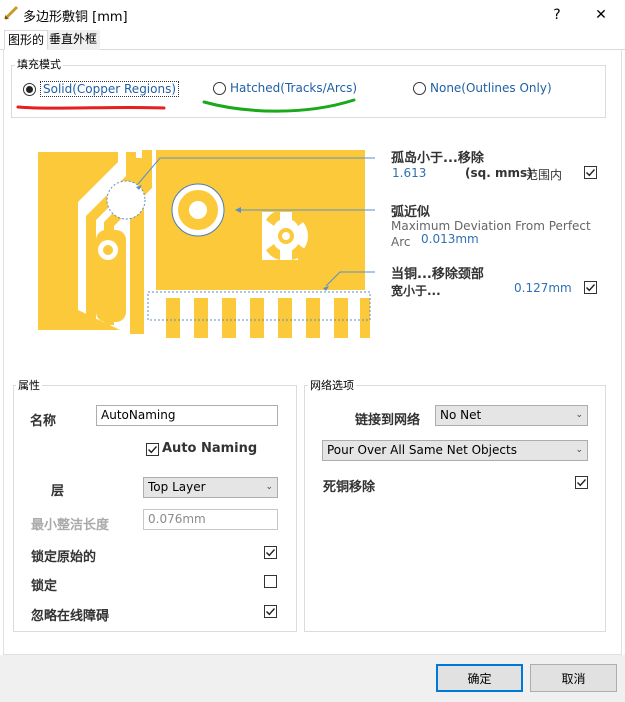 The image size is (625, 702). Describe the element at coordinates (11, 13) in the screenshot. I see `app-icon` at that location.